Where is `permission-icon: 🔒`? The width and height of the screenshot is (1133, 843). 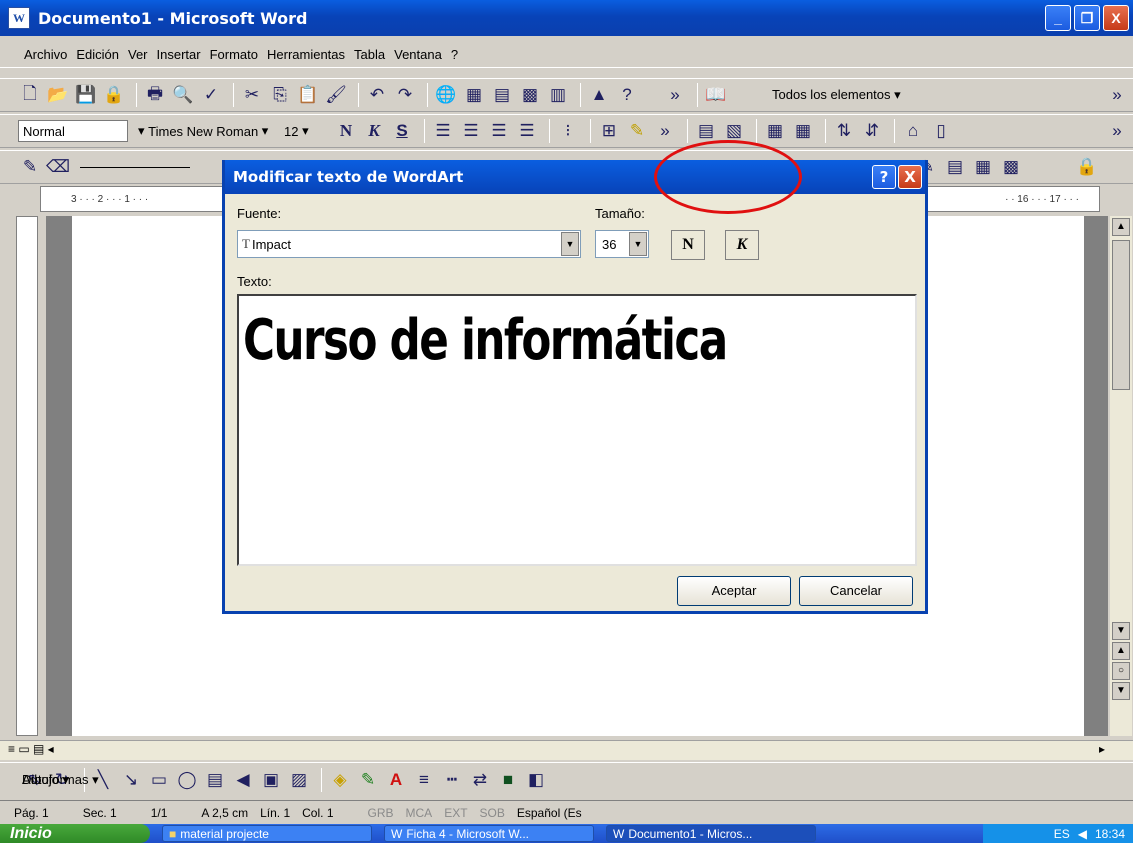 permission-icon: 🔒 is located at coordinates (114, 95).